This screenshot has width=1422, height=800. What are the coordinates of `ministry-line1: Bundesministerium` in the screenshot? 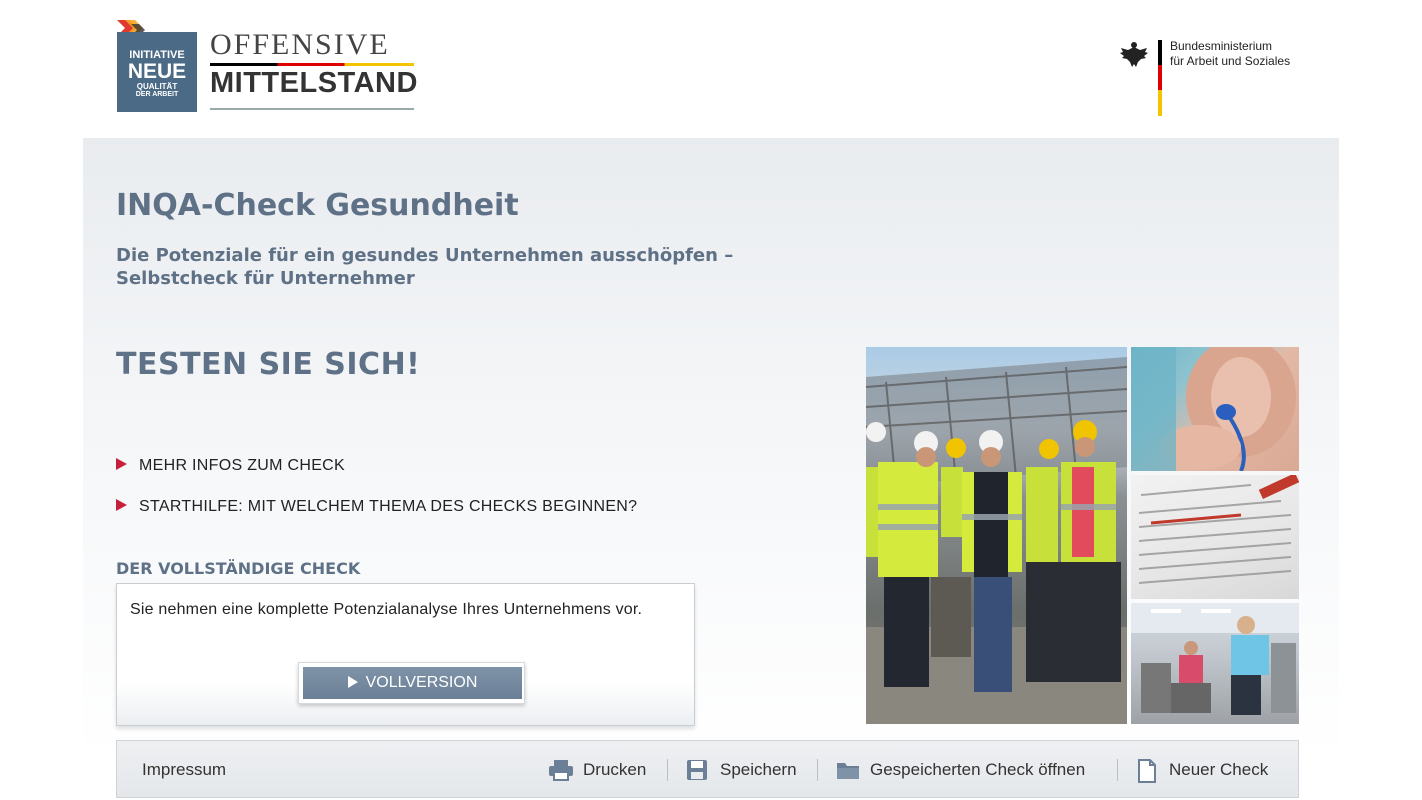 It's located at (1221, 46).